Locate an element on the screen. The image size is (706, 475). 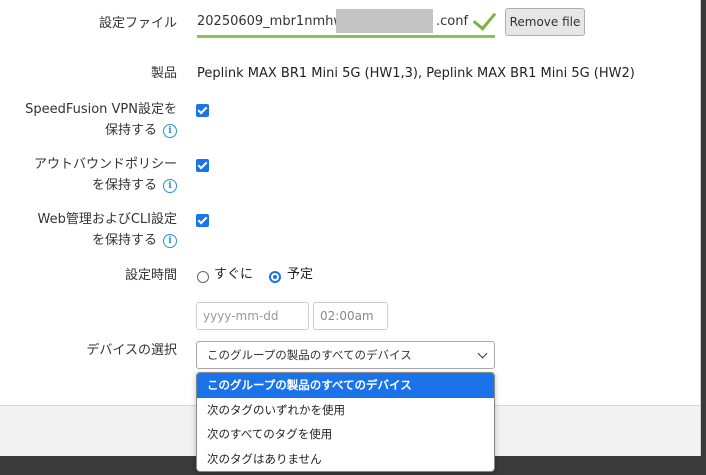
remove-file-button: Remove file is located at coordinates (545, 22).